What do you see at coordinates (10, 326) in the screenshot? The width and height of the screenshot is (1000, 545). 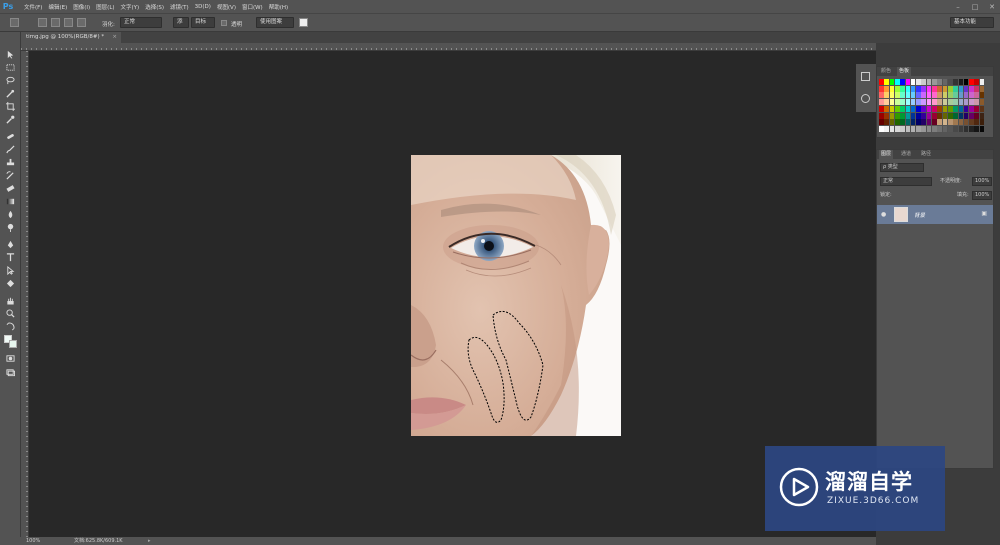 I see `swap-colors-icon` at bounding box center [10, 326].